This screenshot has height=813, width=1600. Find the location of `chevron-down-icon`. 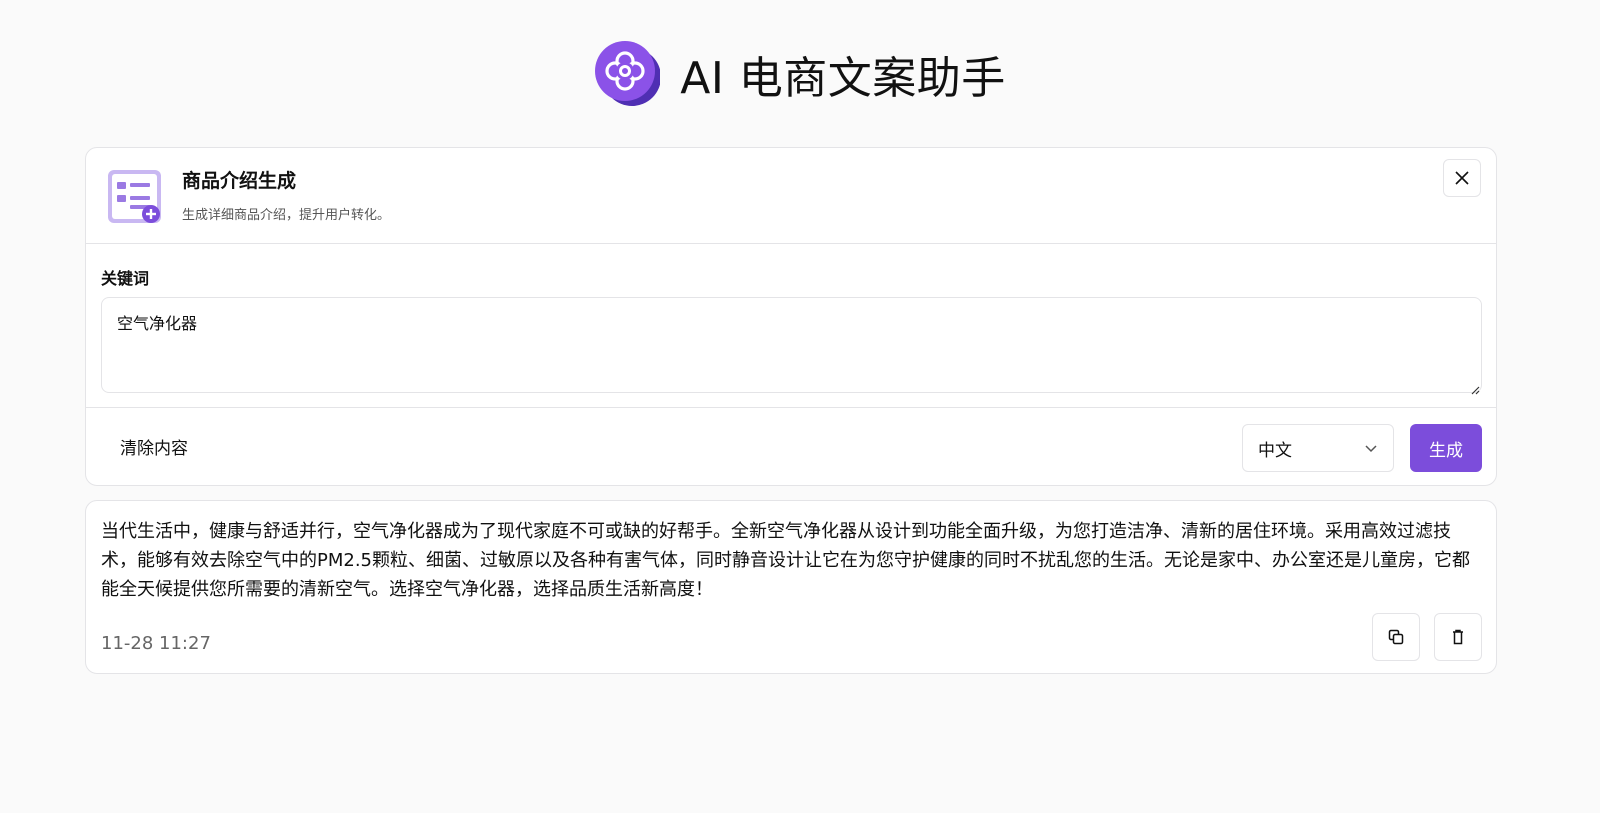

chevron-down-icon is located at coordinates (1371, 449).